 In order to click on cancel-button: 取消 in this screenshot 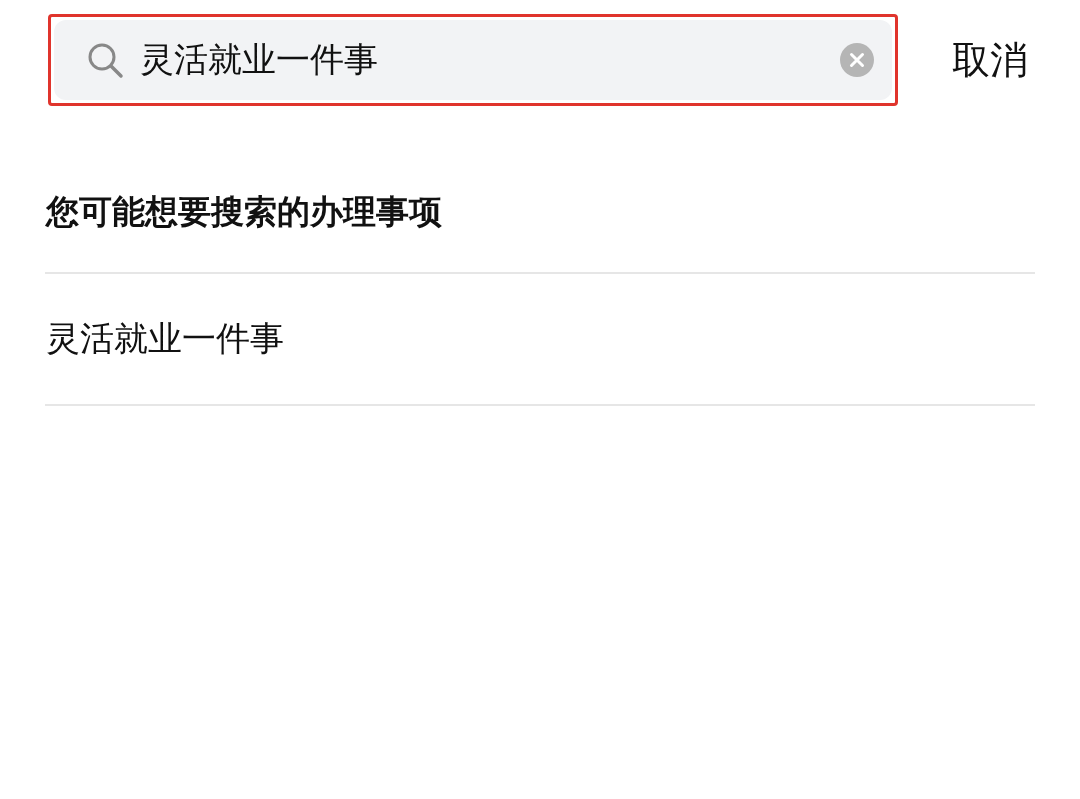, I will do `click(990, 60)`.